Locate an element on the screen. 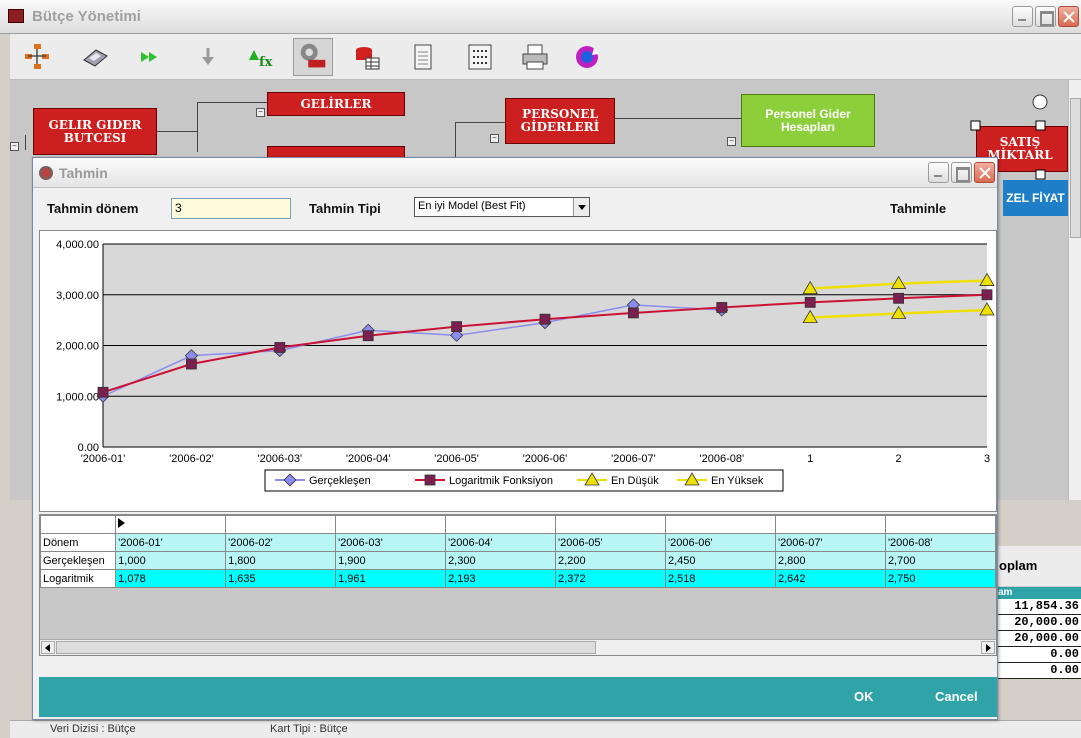  grid-corner is located at coordinates (78, 524).